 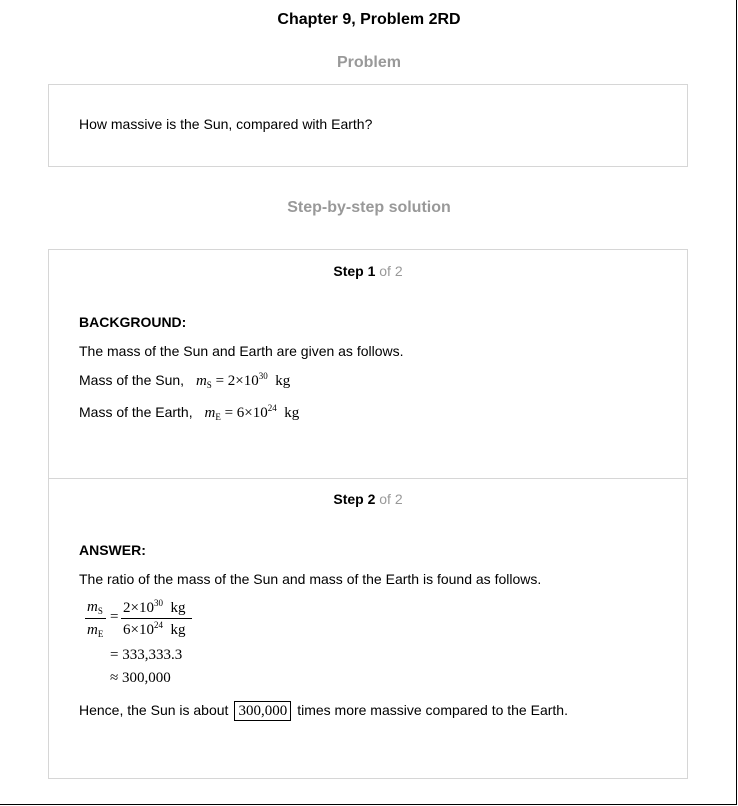 I want to click on problem-heading: Problem, so click(x=368, y=62).